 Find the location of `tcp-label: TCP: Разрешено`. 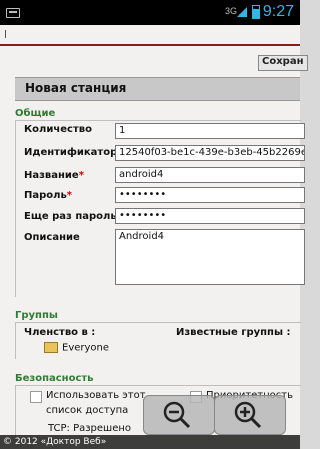

tcp-label: TCP: Разрешено is located at coordinates (90, 428).